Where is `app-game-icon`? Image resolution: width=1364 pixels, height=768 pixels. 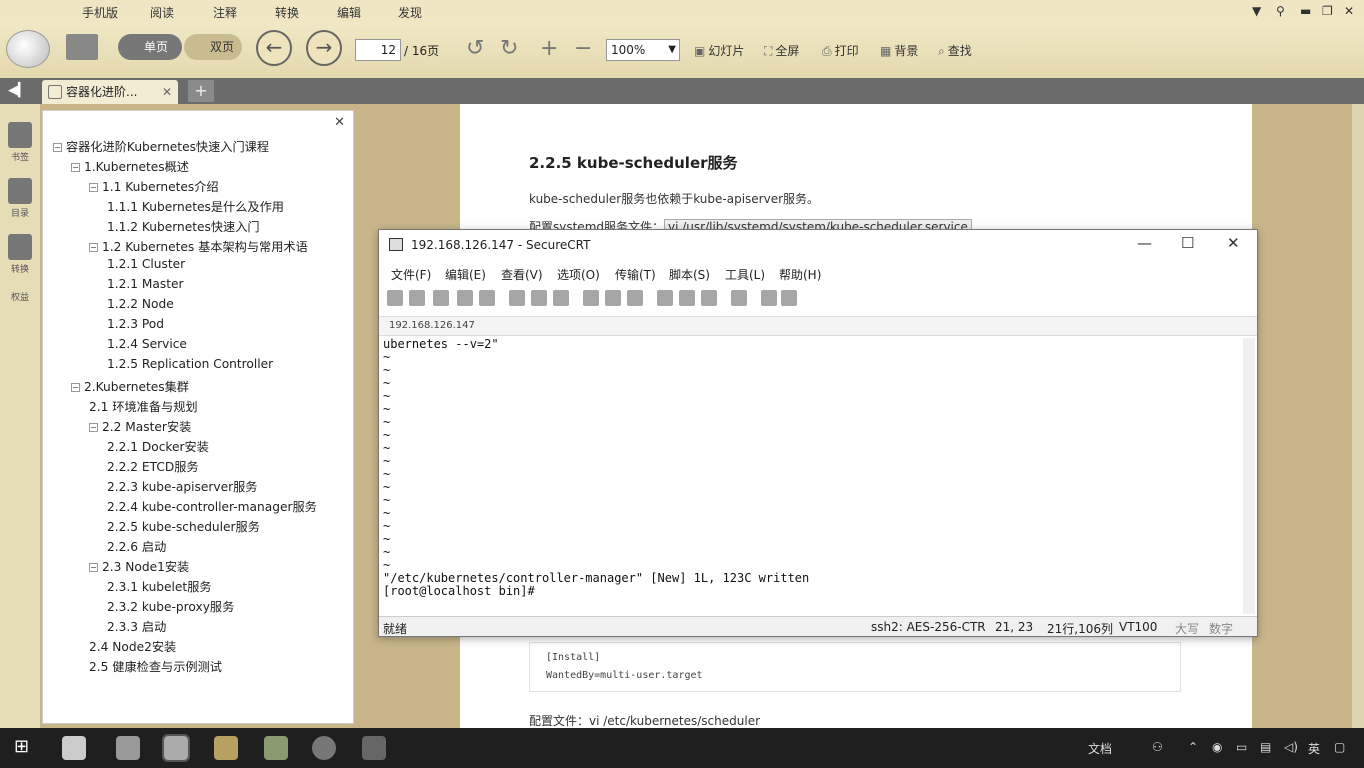 app-game-icon is located at coordinates (276, 748).